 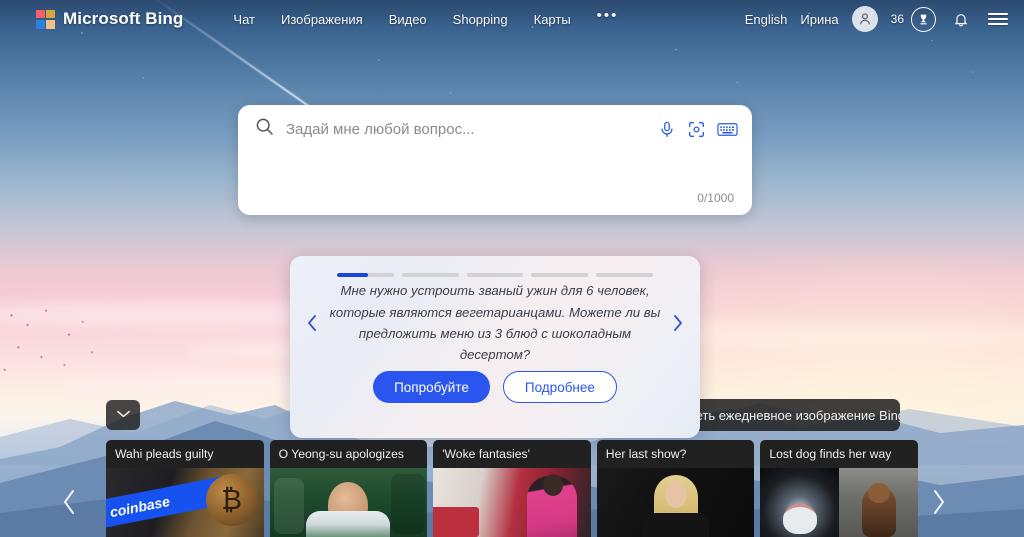 What do you see at coordinates (864, 19) in the screenshot?
I see `person-avatar-icon` at bounding box center [864, 19].